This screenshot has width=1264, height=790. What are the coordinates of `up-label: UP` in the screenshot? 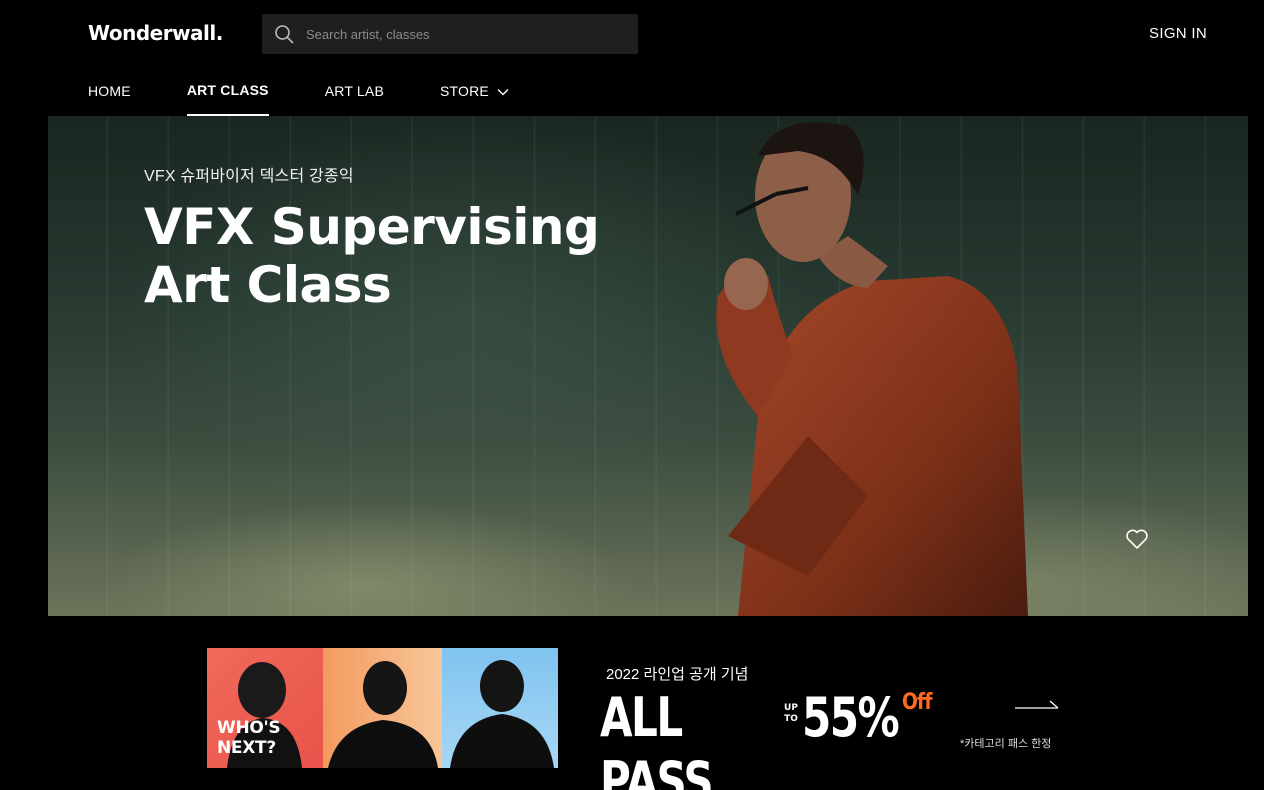 It's located at (791, 708).